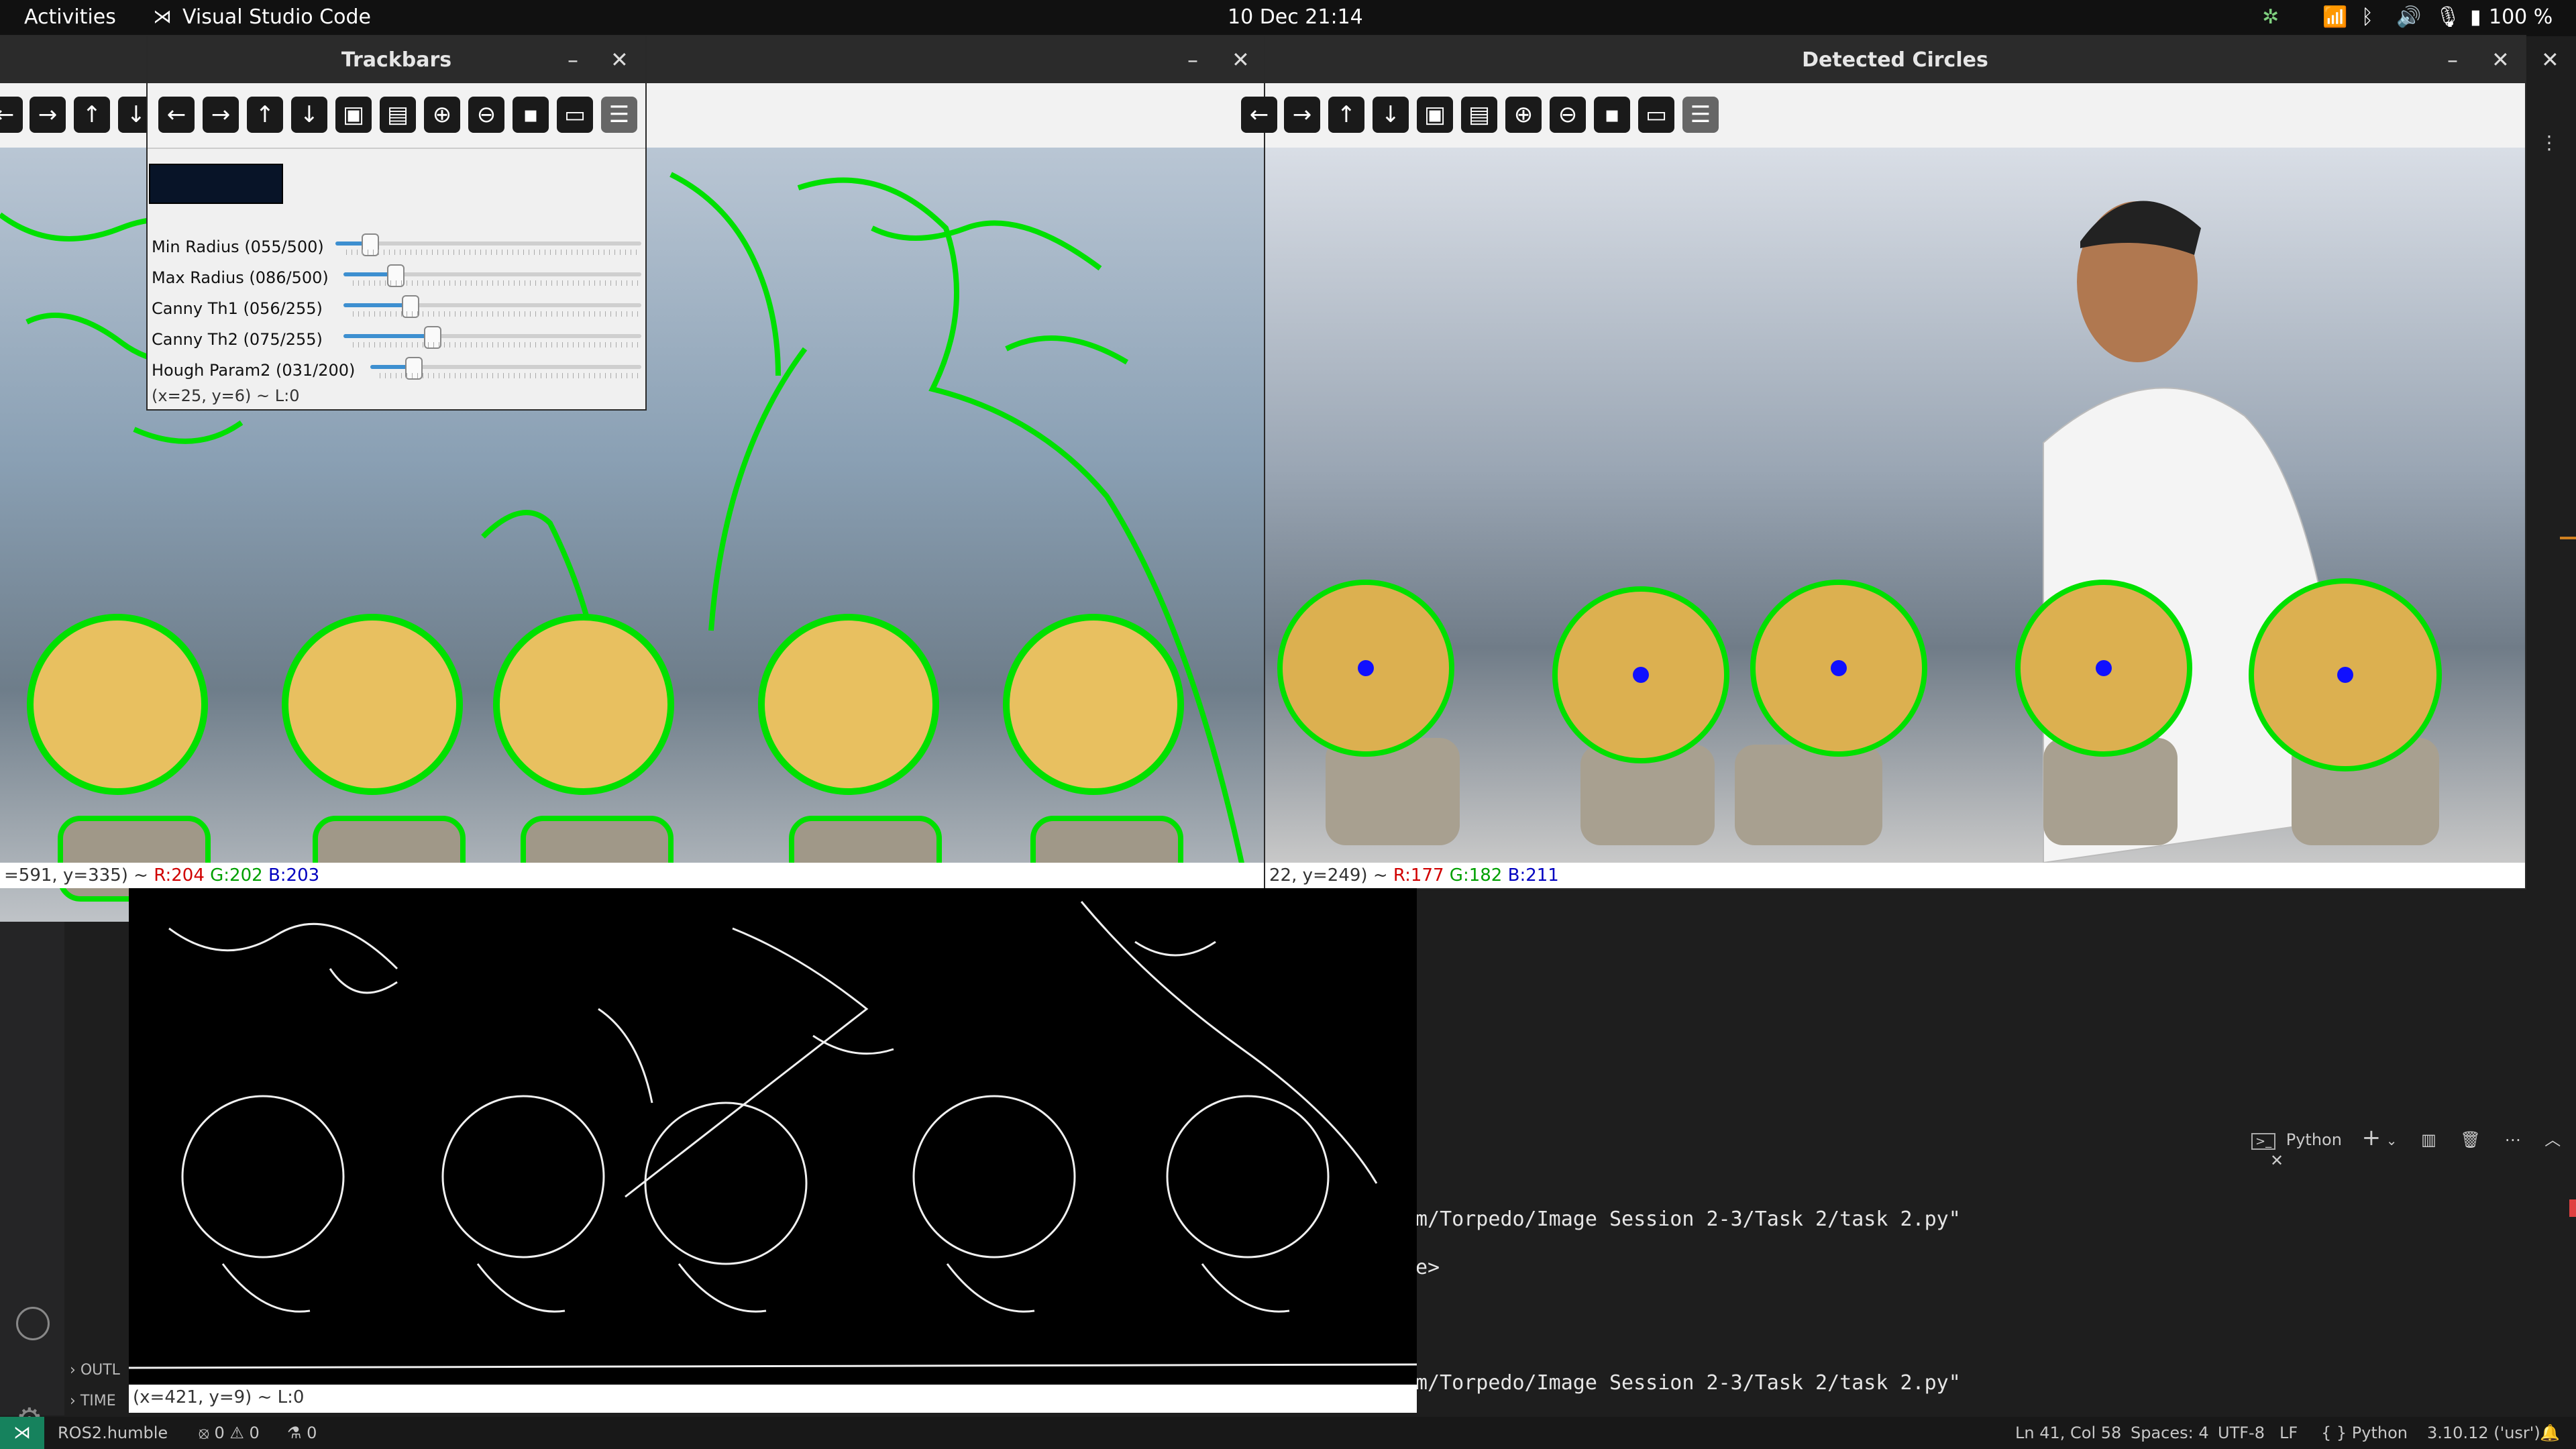 The height and width of the screenshot is (1449, 2576). What do you see at coordinates (376, 305) in the screenshot?
I see `slider-fill` at bounding box center [376, 305].